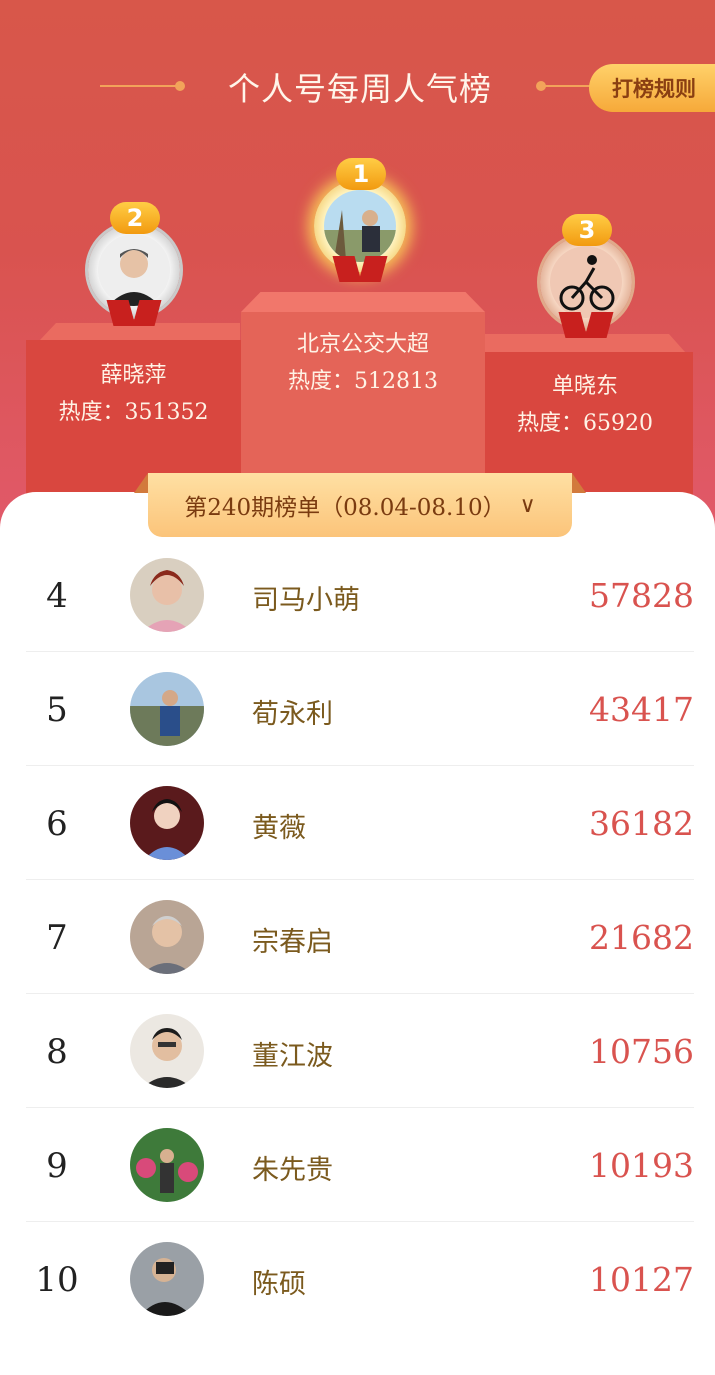 The width and height of the screenshot is (715, 1375). Describe the element at coordinates (292, 1053) in the screenshot. I see `user-name: 董江波` at that location.